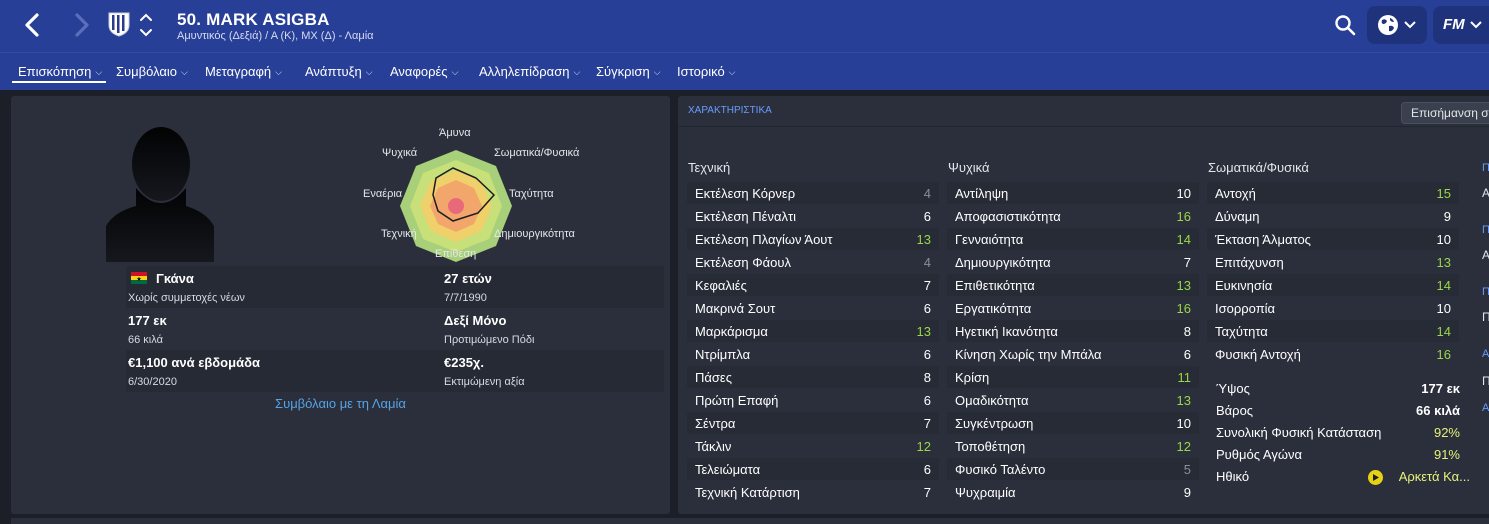 This screenshot has width=1489, height=524. What do you see at coordinates (1345, 25) in the screenshot?
I see `search-icon` at bounding box center [1345, 25].